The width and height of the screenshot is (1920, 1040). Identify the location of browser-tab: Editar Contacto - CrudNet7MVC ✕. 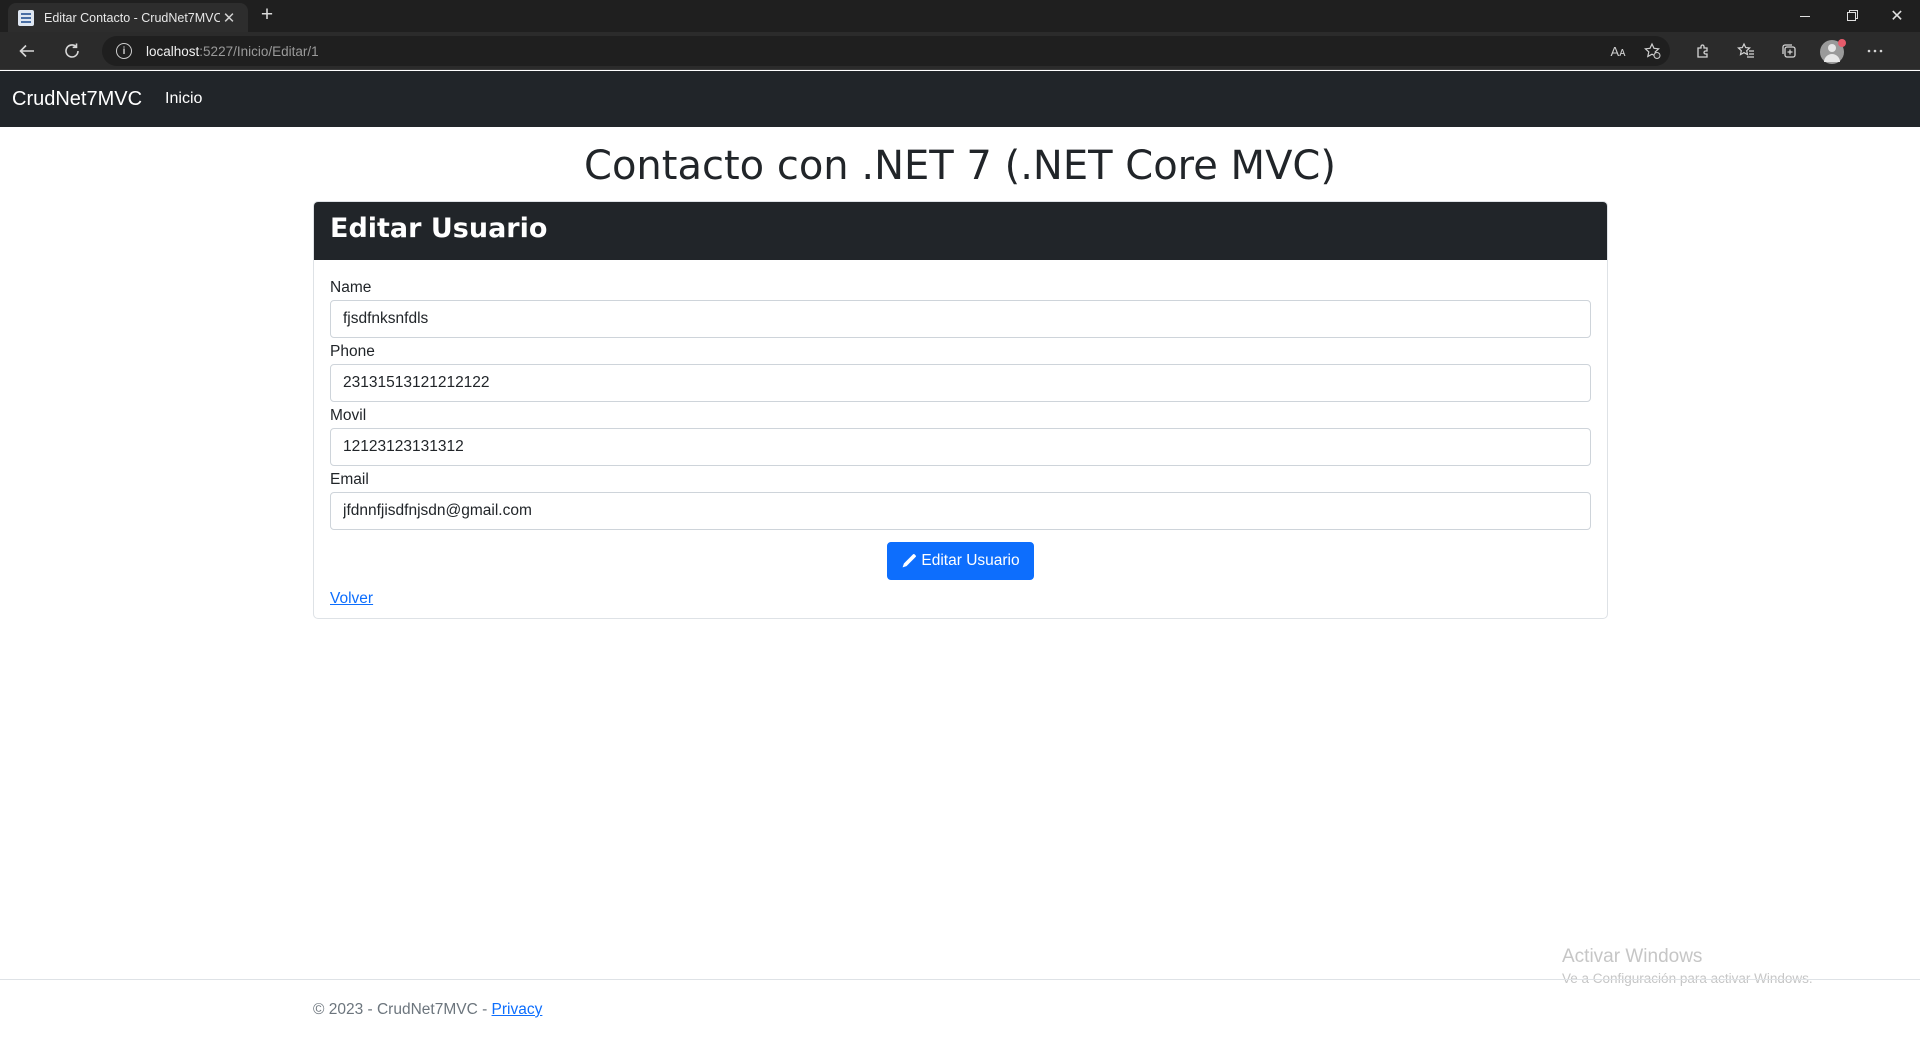
(128, 17).